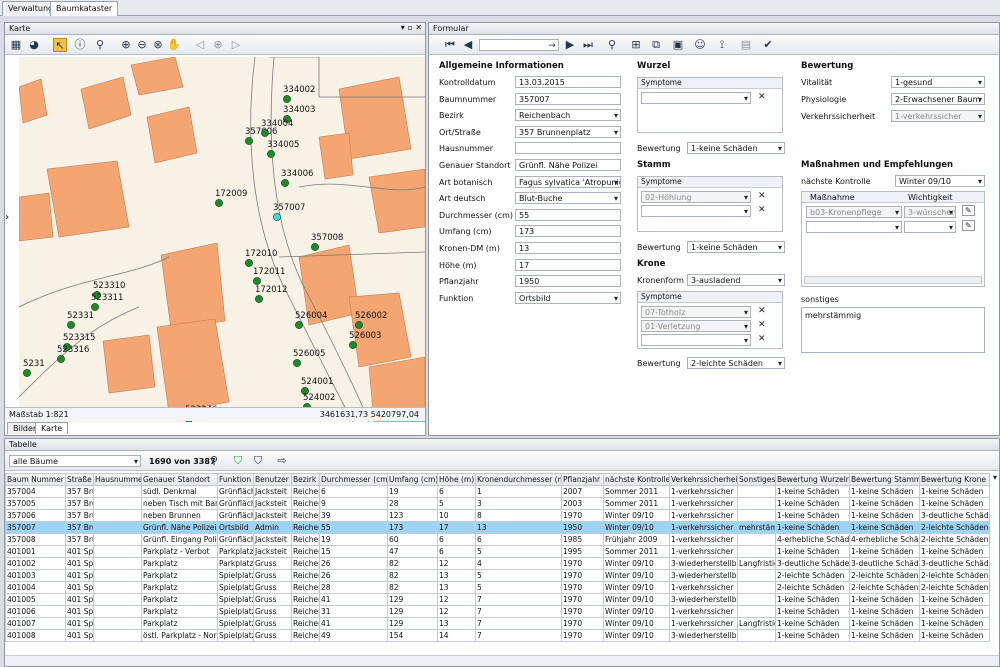 This screenshot has width=1000, height=667. What do you see at coordinates (930, 227) in the screenshot?
I see `wichtigkeit-select-empty` at bounding box center [930, 227].